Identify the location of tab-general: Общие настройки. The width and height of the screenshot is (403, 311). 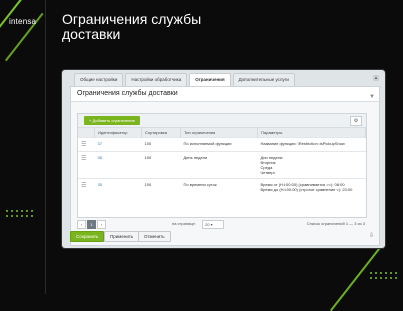
(99, 79).